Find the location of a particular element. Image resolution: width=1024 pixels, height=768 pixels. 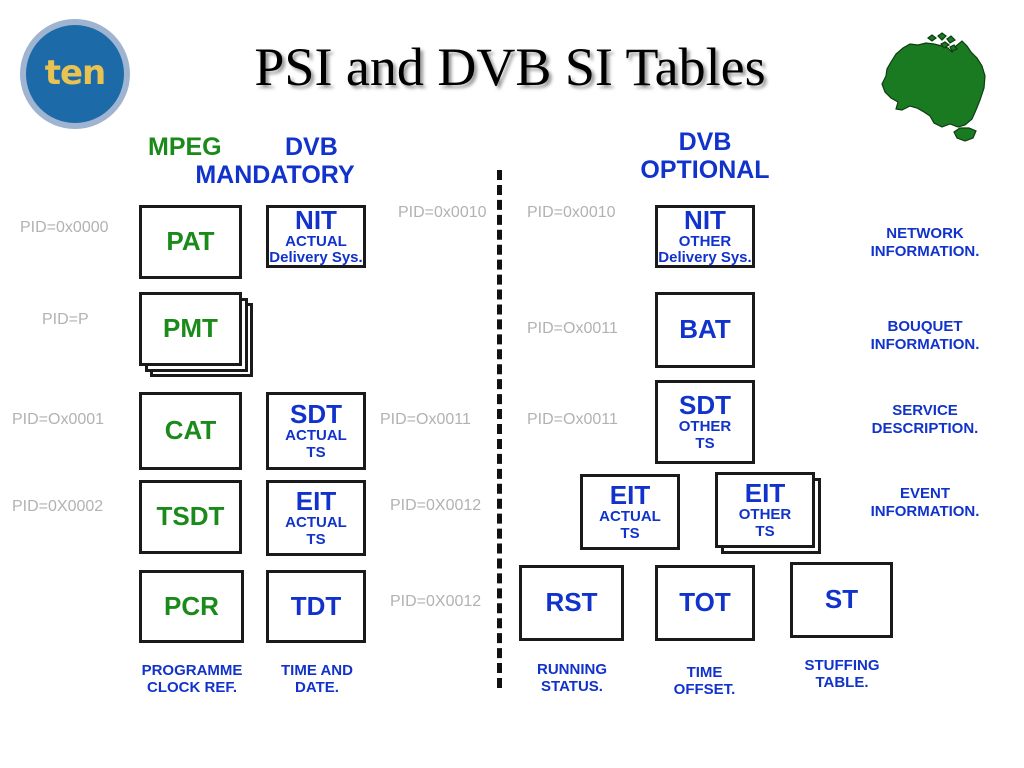

table-box-eit-actual-optional-sub: ACTUAL is located at coordinates (630, 517).